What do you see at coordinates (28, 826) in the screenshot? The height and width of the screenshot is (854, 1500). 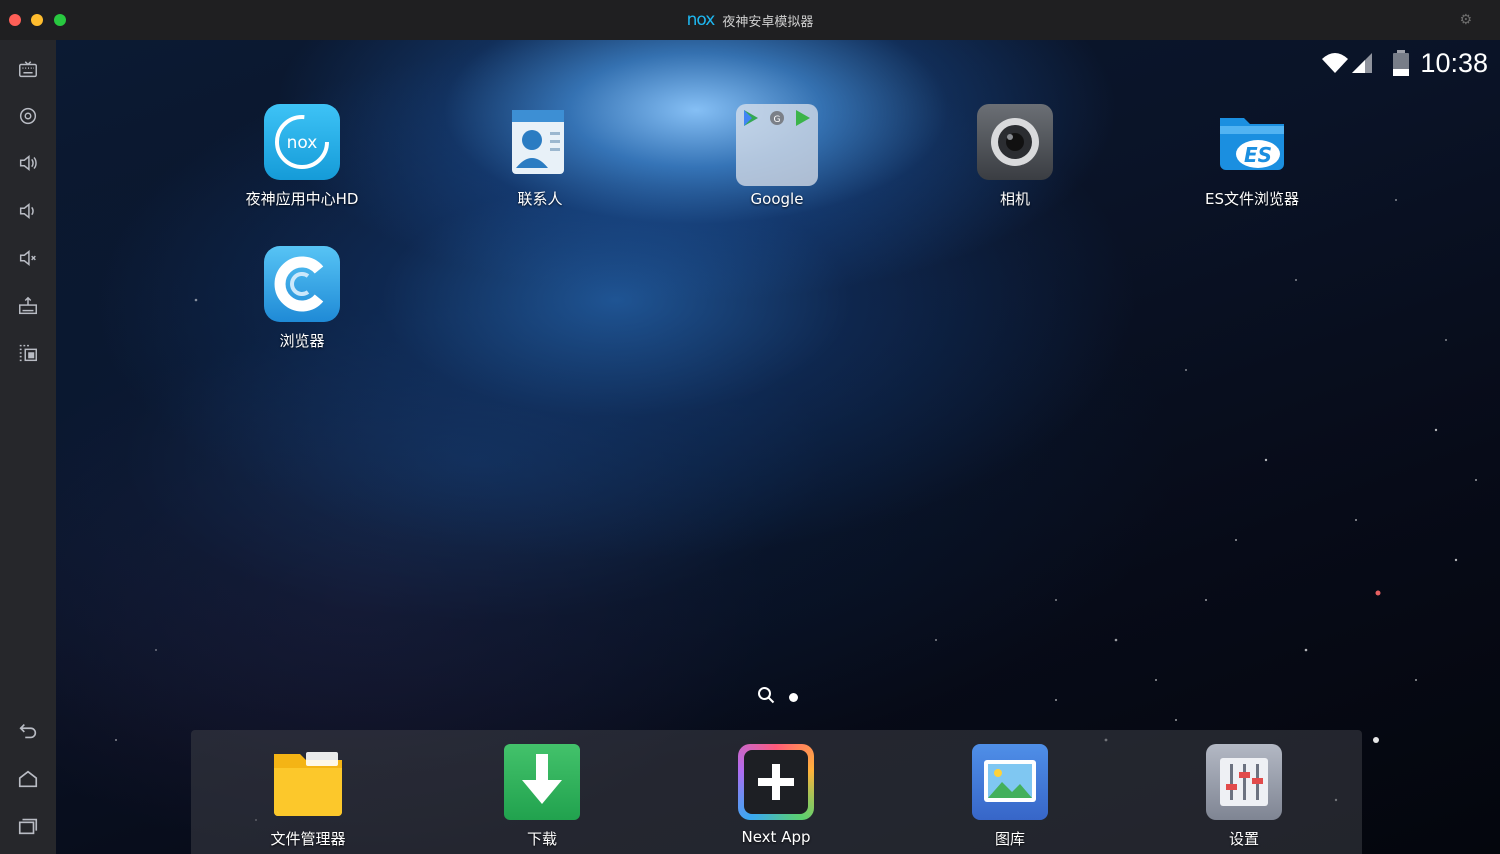 I see `recent-apps-icon` at bounding box center [28, 826].